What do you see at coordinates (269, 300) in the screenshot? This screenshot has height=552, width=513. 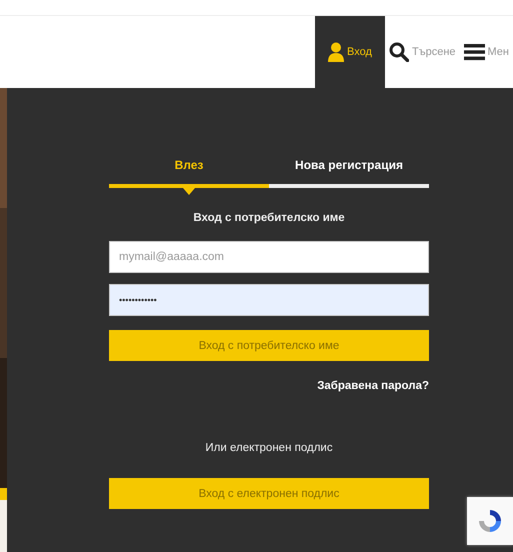 I see `password-field: ••••••••••••` at bounding box center [269, 300].